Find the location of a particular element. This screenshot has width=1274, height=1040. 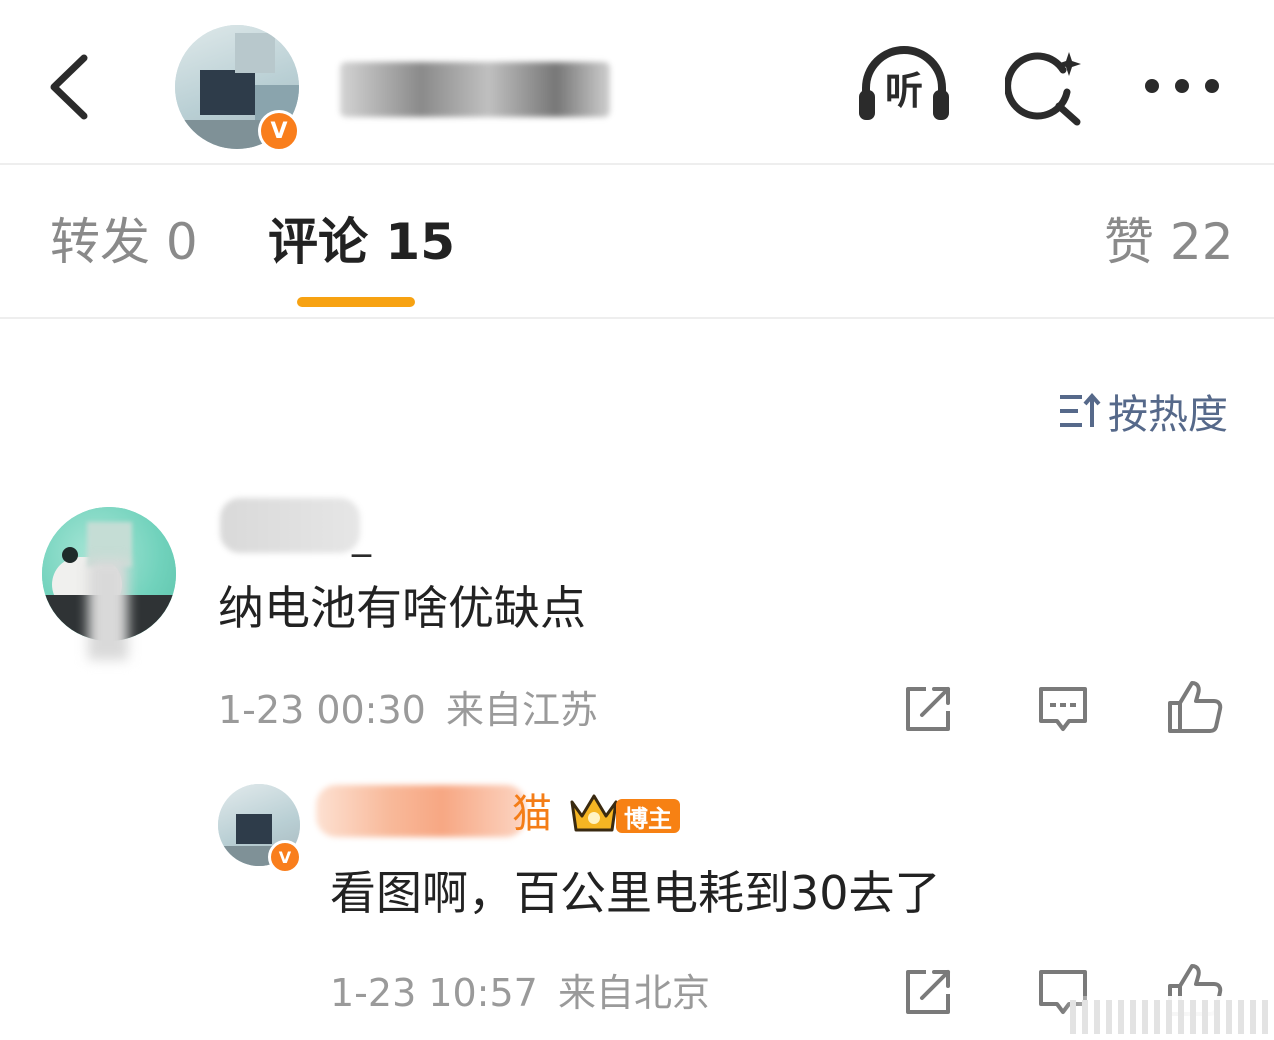

listen-button: 听 is located at coordinates (904, 86).